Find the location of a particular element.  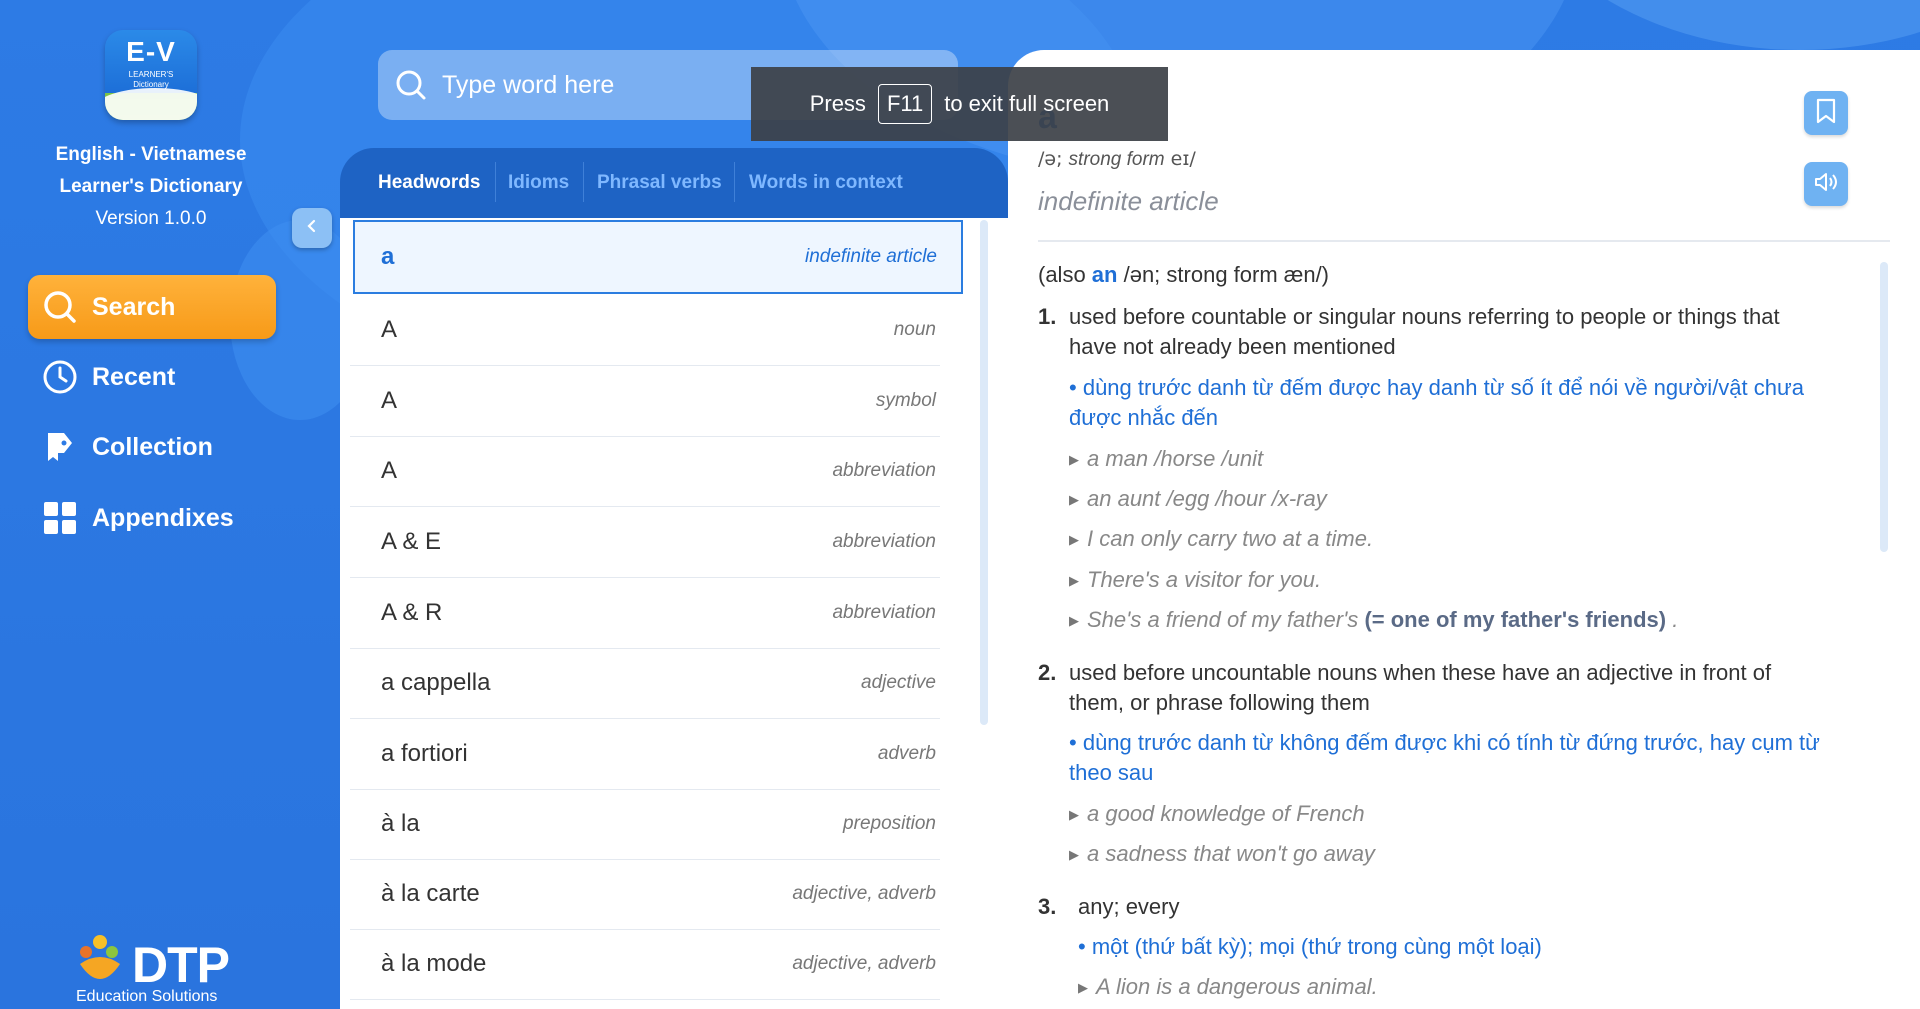

entry-variant: (also an /ən; strong form æn/) is located at coordinates (1184, 274).